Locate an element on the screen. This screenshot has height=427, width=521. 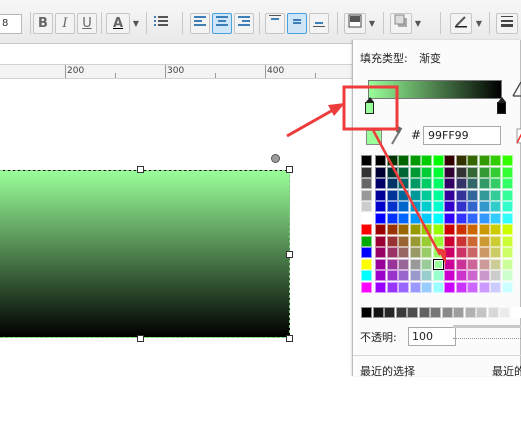
italic-button: I is located at coordinates (65, 23).